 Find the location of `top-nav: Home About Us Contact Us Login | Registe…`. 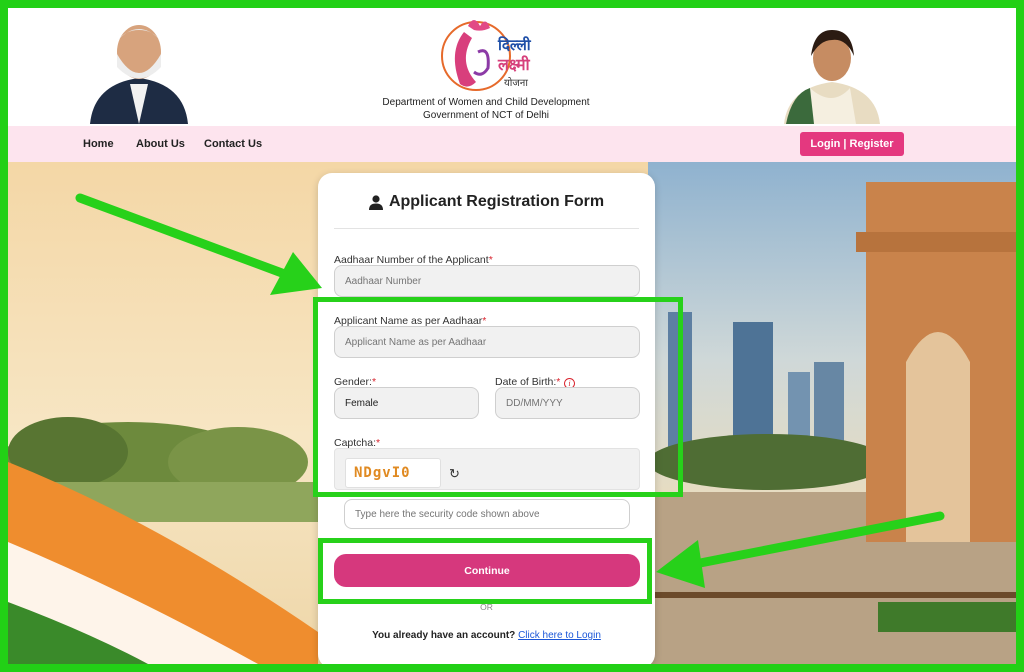

top-nav: Home About Us Contact Us Login | Registe… is located at coordinates (512, 144).